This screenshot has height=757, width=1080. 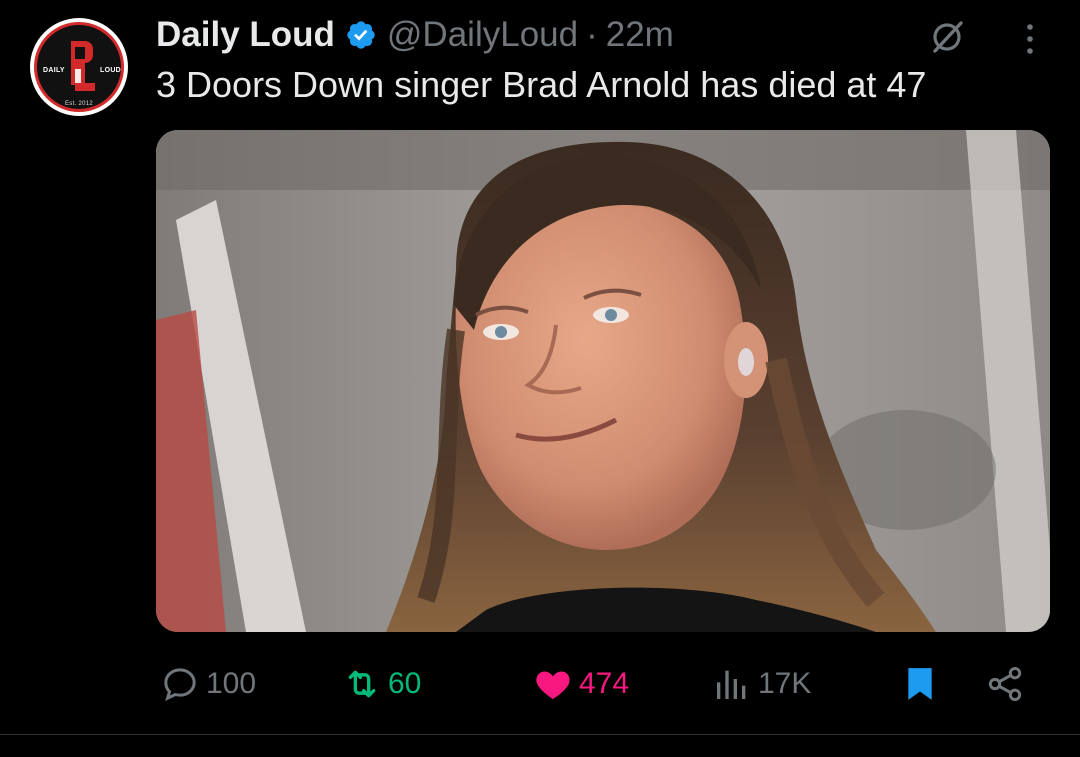 I want to click on avatar: DAILY LOUD Est. 2012, so click(x=79, y=67).